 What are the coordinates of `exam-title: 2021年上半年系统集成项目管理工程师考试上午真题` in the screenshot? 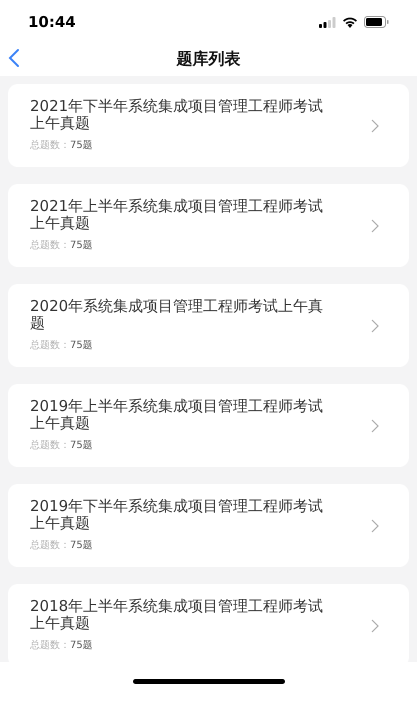 It's located at (177, 215).